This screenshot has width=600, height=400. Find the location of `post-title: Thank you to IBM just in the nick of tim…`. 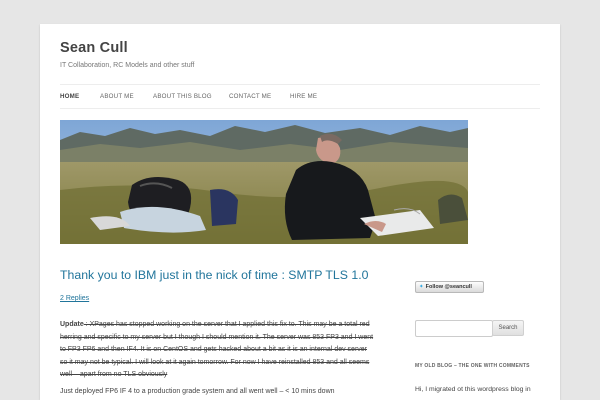

post-title: Thank you to IBM just in the nick of tim… is located at coordinates (214, 275).